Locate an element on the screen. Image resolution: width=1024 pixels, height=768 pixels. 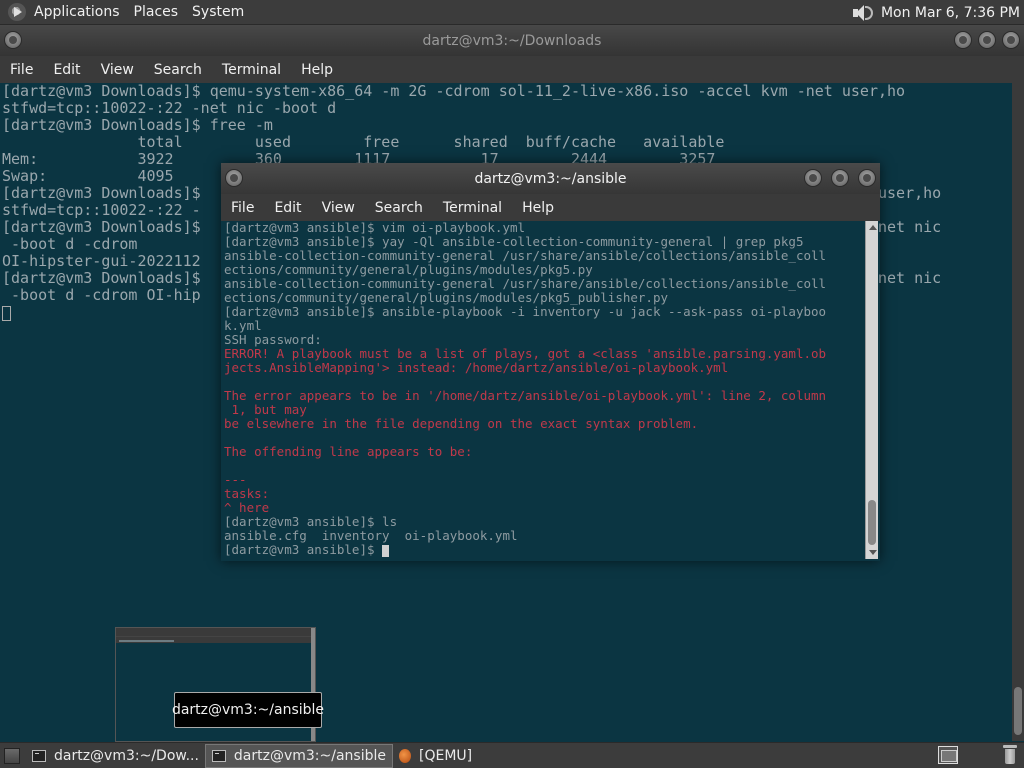
clock: Mon Mar 6, 7:36 PM is located at coordinates (950, 13).